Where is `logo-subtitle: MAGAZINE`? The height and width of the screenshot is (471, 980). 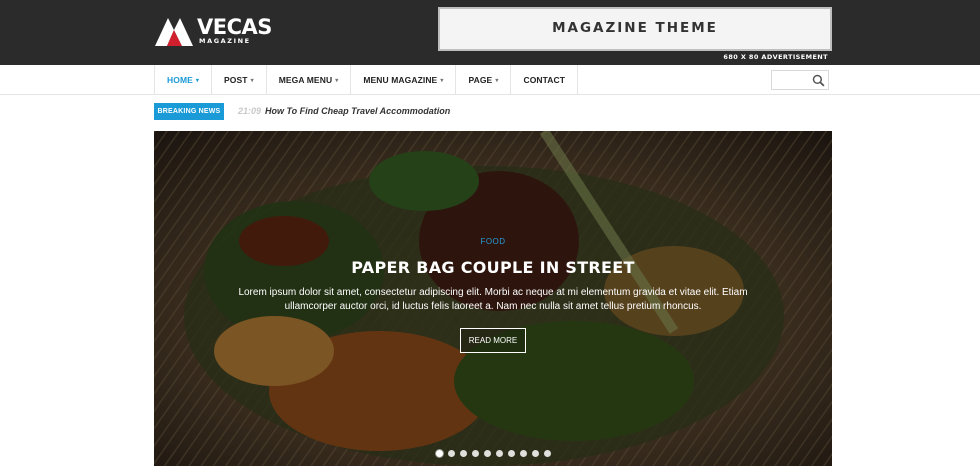
logo-subtitle: MAGAZINE is located at coordinates (225, 41).